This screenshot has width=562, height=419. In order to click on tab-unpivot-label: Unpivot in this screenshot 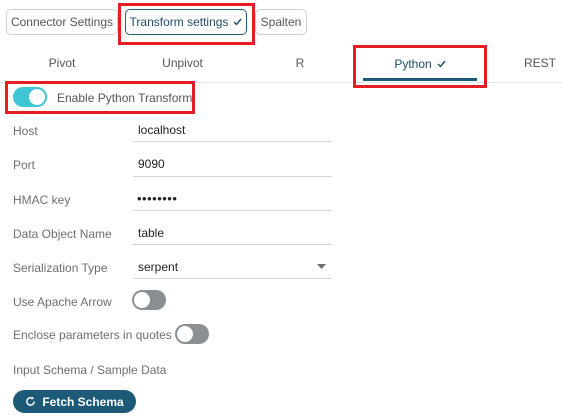, I will do `click(182, 63)`.